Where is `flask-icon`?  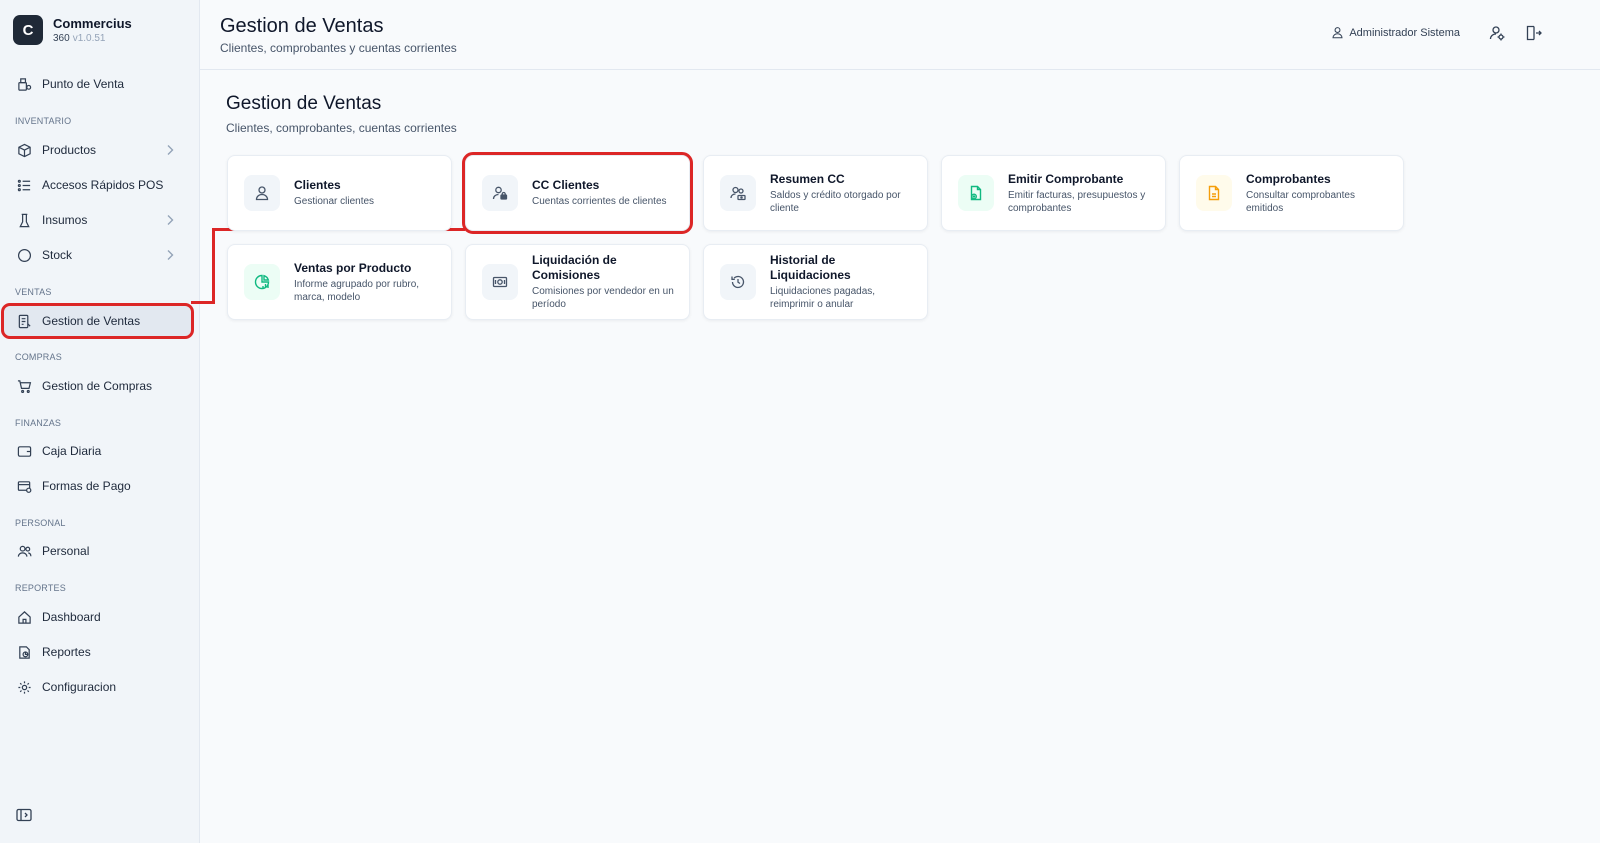 flask-icon is located at coordinates (24, 220).